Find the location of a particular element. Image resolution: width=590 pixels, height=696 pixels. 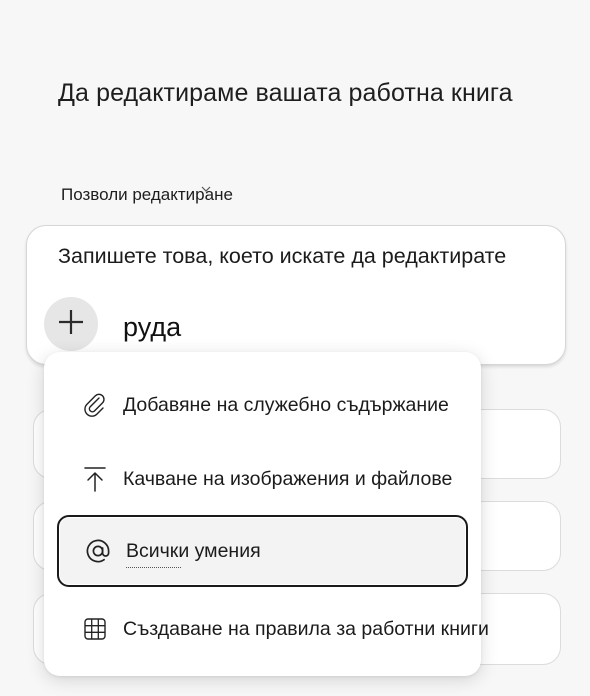

menu-item-add-work-content: Добавяне на служебно съдържание is located at coordinates (262, 405).